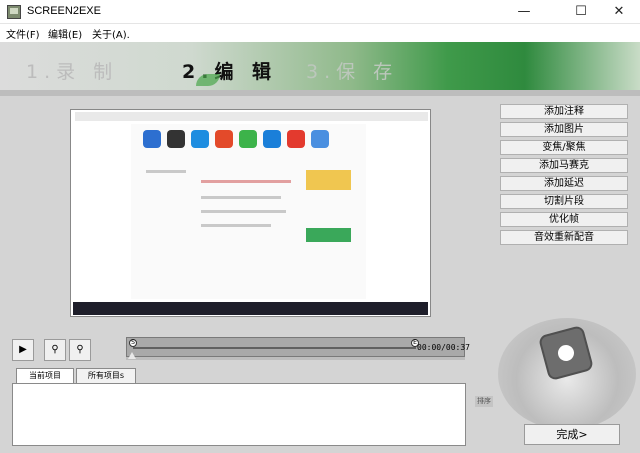 Image resolution: width=640 pixels, height=453 pixels. Describe the element at coordinates (564, 219) in the screenshot. I see `optimize-frames-button: 优化帧` at that location.